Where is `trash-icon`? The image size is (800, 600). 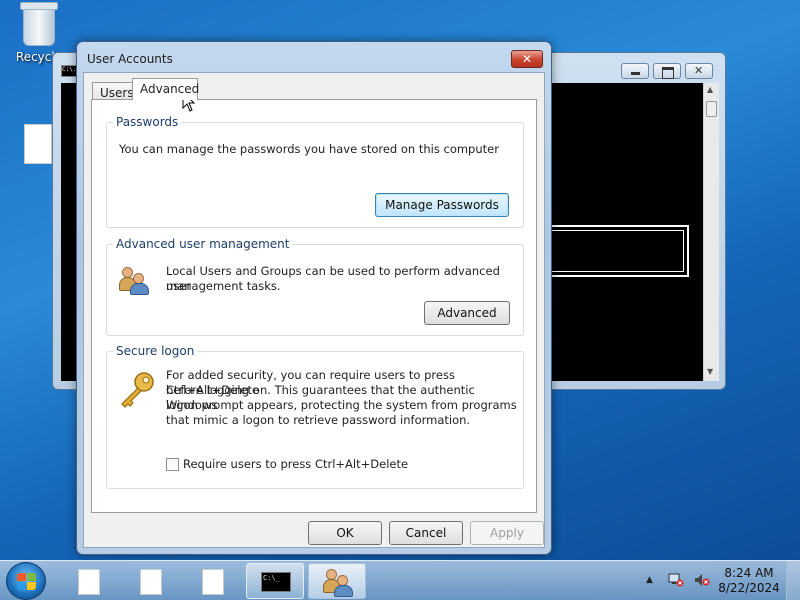 trash-icon is located at coordinates (39, 24).